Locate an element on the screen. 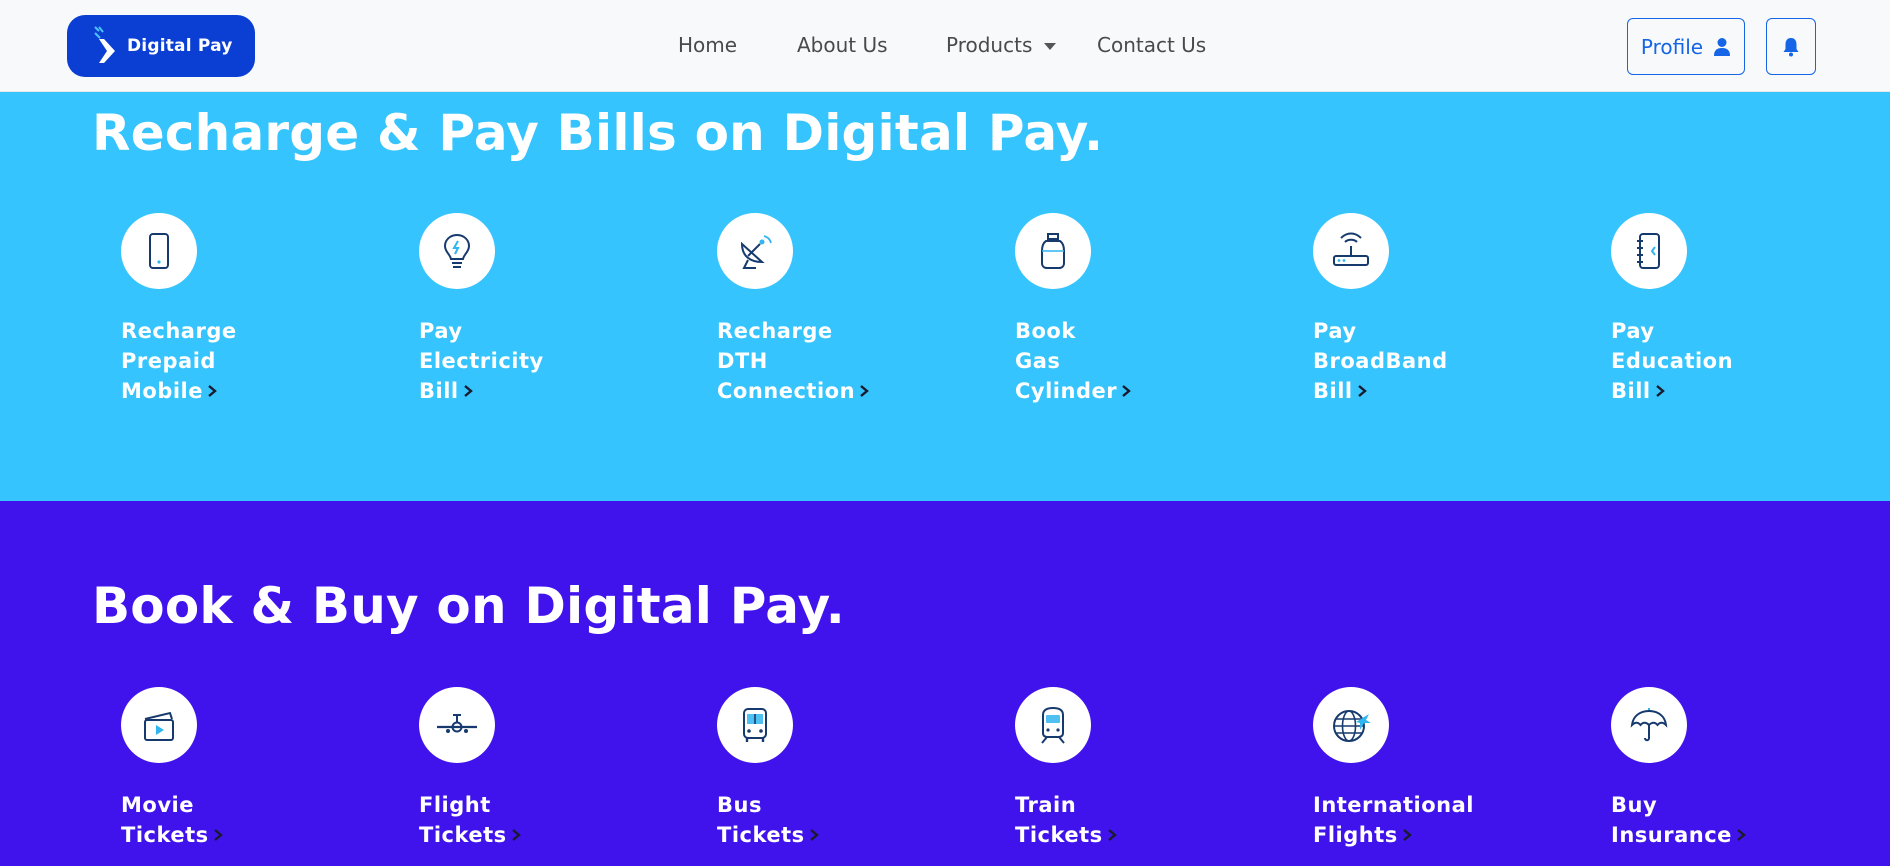  router-icon is located at coordinates (1351, 249).